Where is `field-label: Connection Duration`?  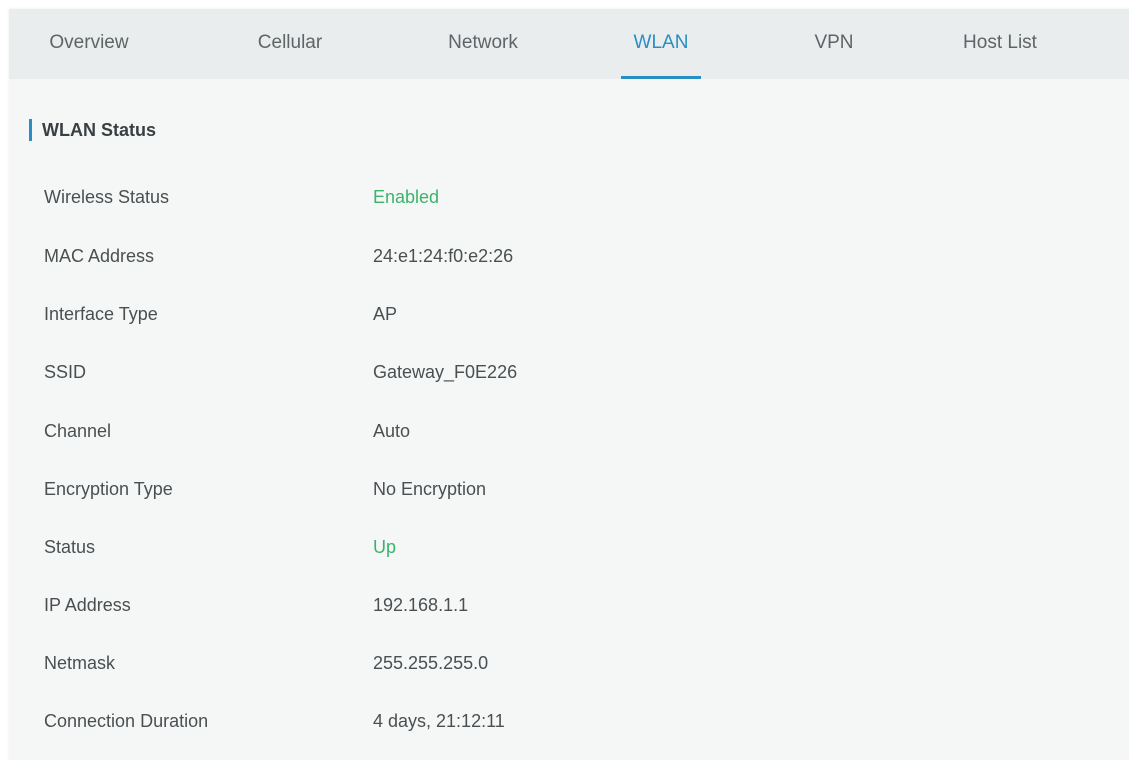
field-label: Connection Duration is located at coordinates (126, 721).